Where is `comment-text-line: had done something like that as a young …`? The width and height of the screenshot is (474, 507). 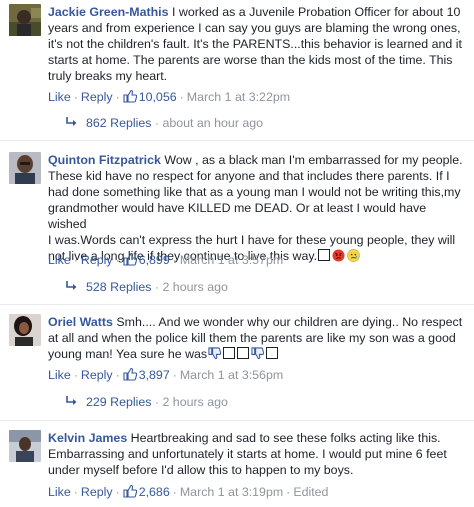
comment-text-line: had done something like that as a young … is located at coordinates (254, 192).